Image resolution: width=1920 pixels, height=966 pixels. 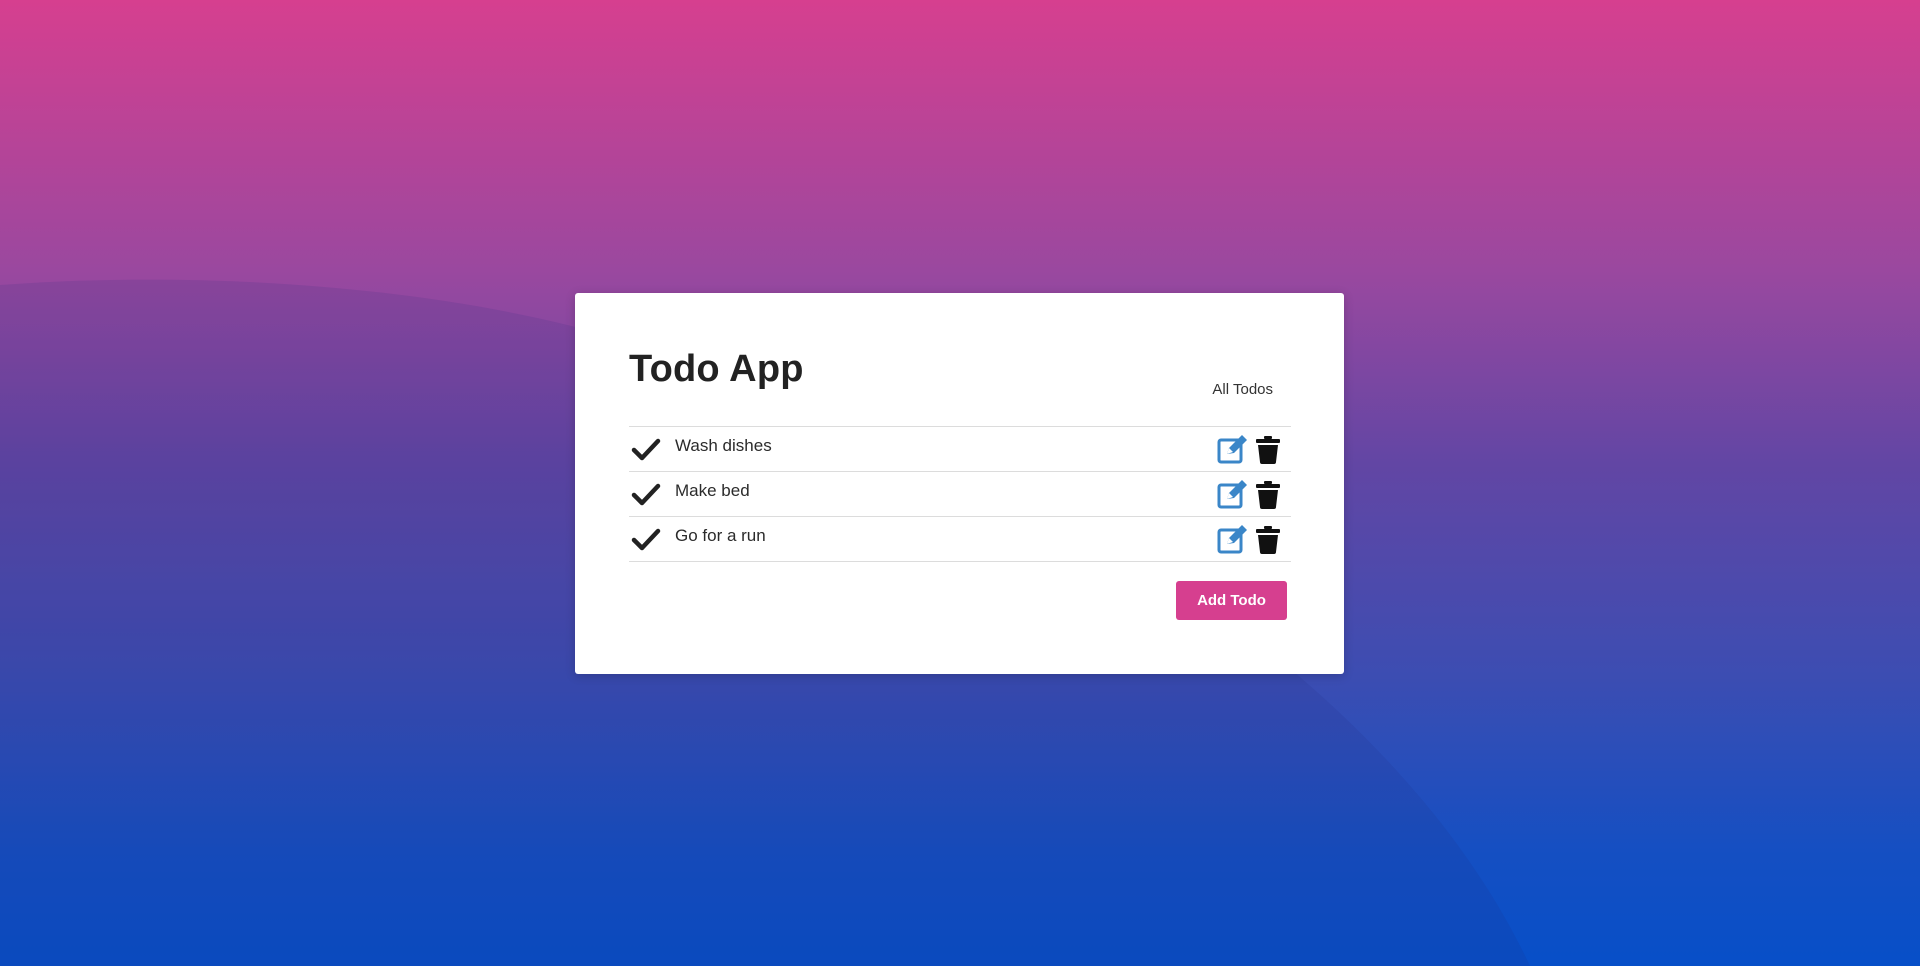 What do you see at coordinates (712, 490) in the screenshot?
I see `todo-text: Make bed` at bounding box center [712, 490].